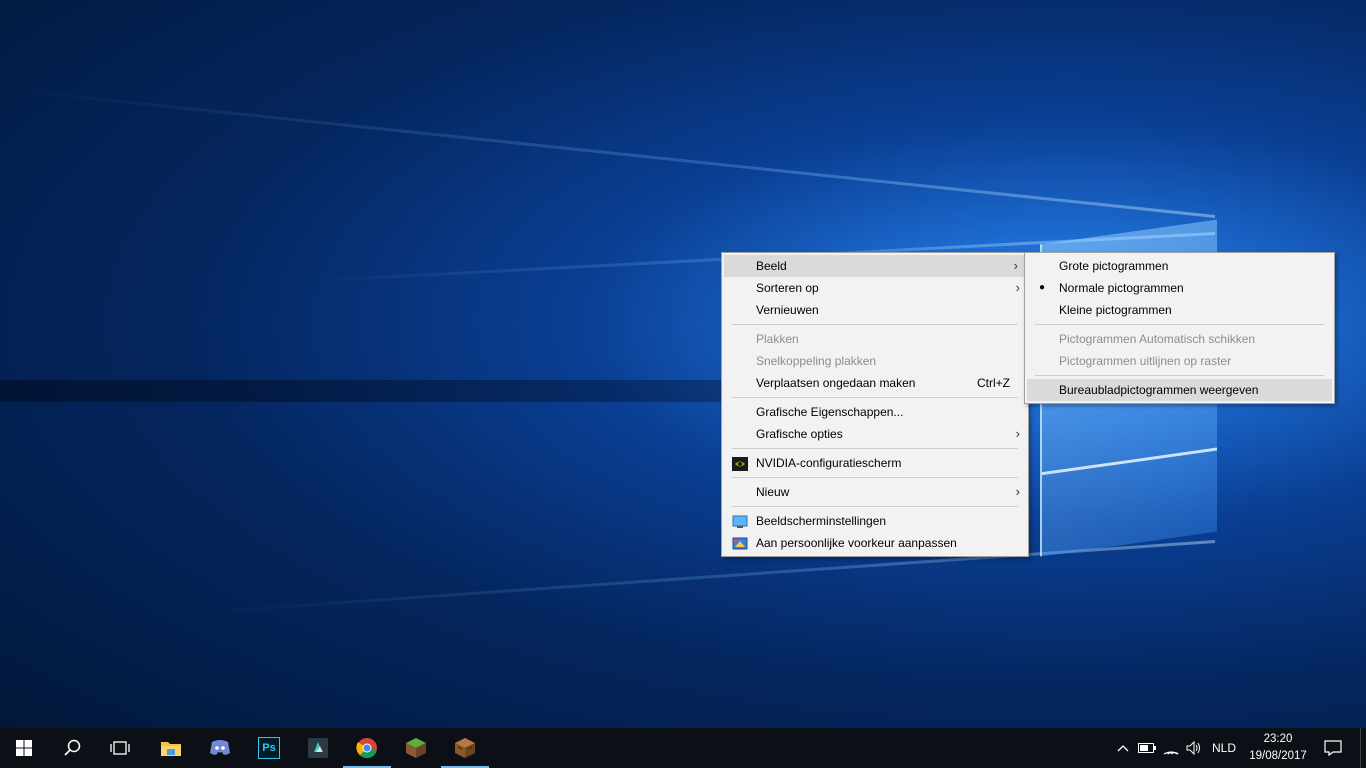 The image size is (1366, 768). What do you see at coordinates (875, 288) in the screenshot?
I see `menu-item-sorteren-op: Sorteren op ›` at bounding box center [875, 288].